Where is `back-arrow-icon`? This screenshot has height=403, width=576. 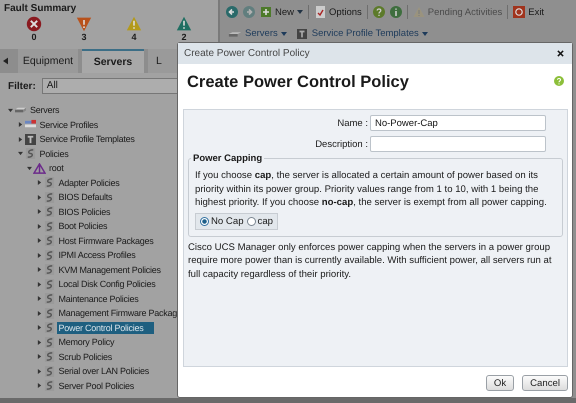 back-arrow-icon is located at coordinates (232, 12).